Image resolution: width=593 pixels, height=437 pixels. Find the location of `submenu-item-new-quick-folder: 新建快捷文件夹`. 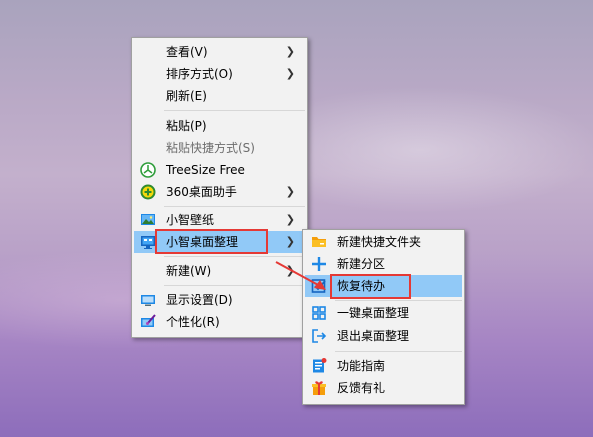

submenu-item-new-quick-folder: 新建快捷文件夹 is located at coordinates (383, 242).